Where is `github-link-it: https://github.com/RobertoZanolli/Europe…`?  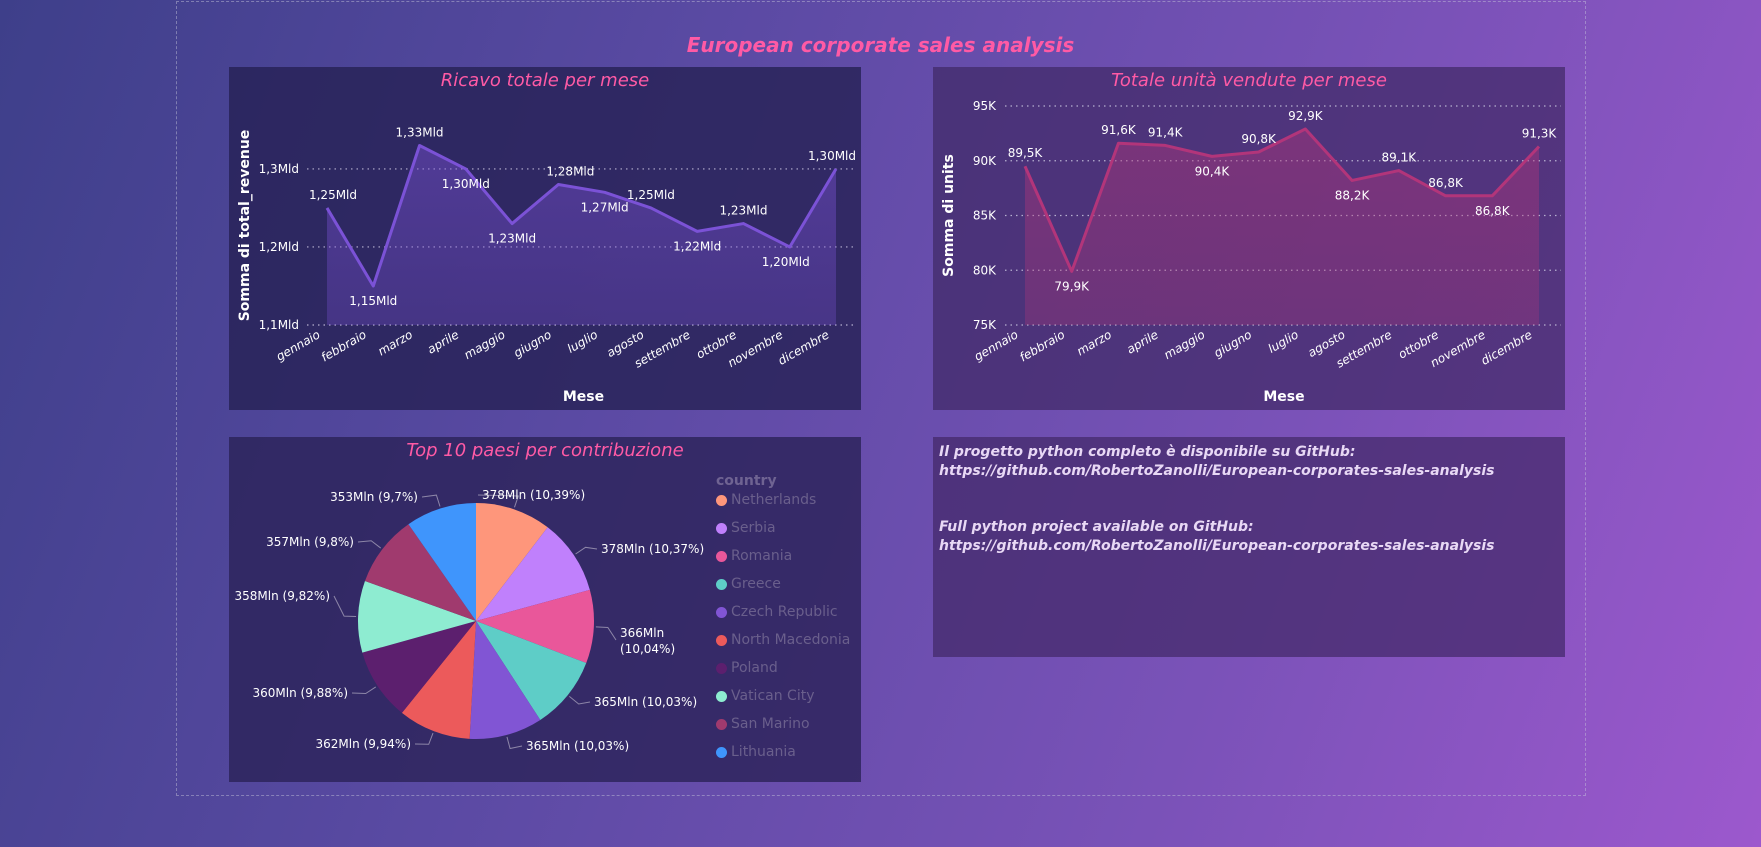 github-link-it: https://github.com/RobertoZanolli/Europe… is located at coordinates (1216, 471).